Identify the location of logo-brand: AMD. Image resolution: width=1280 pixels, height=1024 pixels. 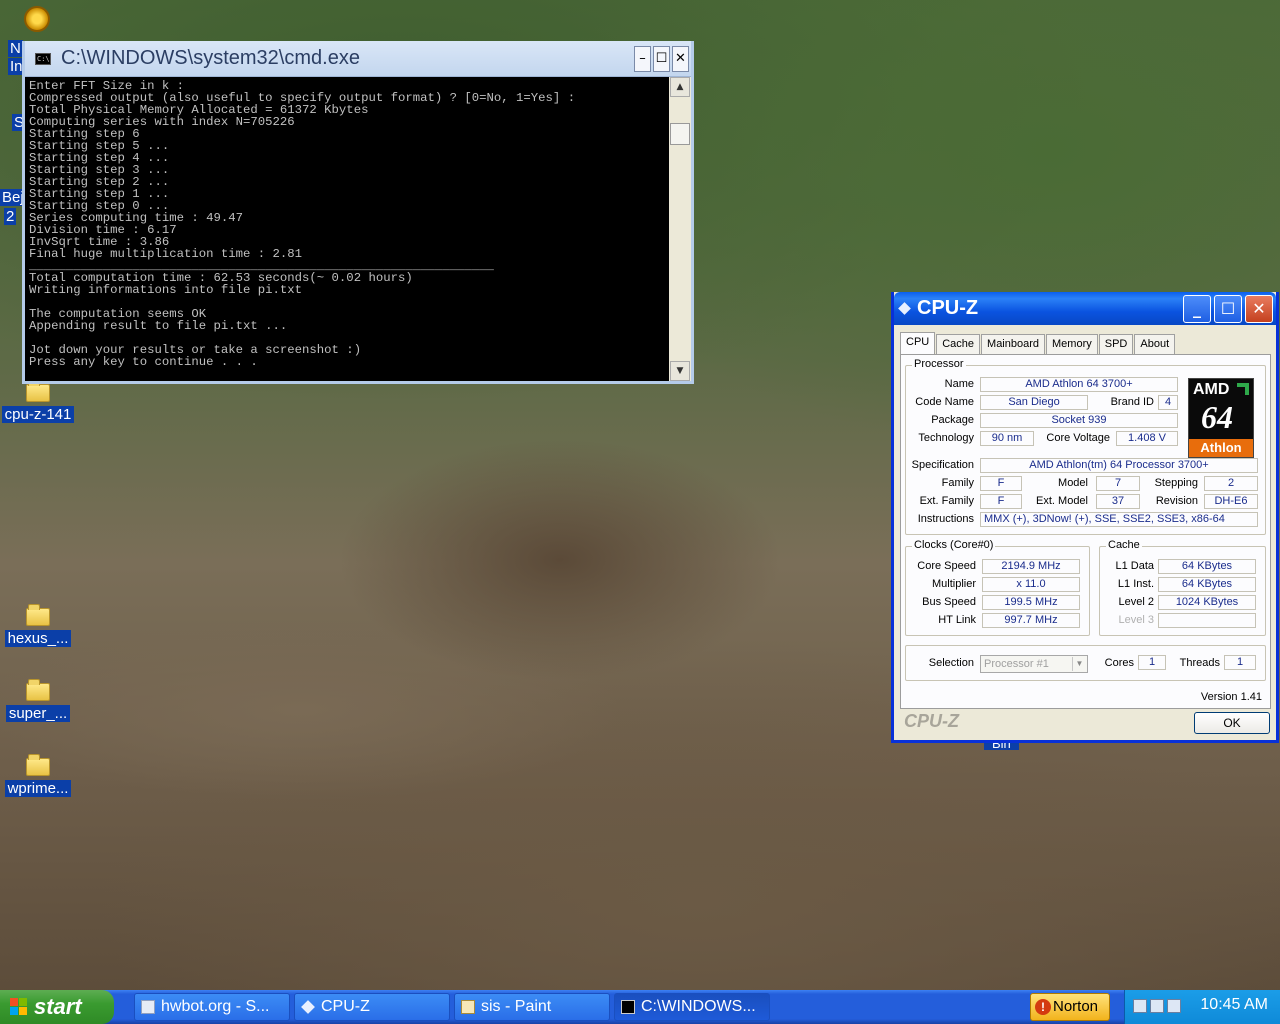
(1211, 389).